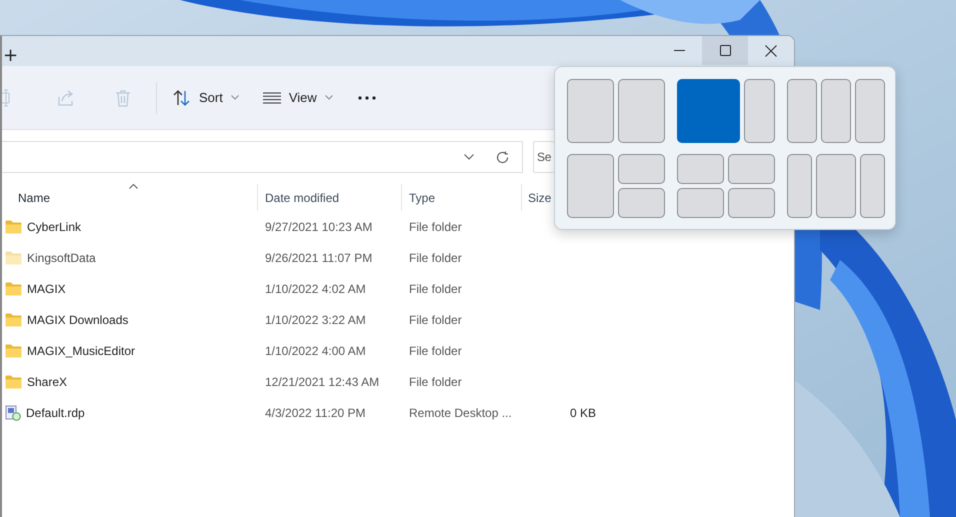 Image resolution: width=956 pixels, height=517 pixels. What do you see at coordinates (318, 257) in the screenshot?
I see `date-modified: 9/26/2021 11:07 PM` at bounding box center [318, 257].